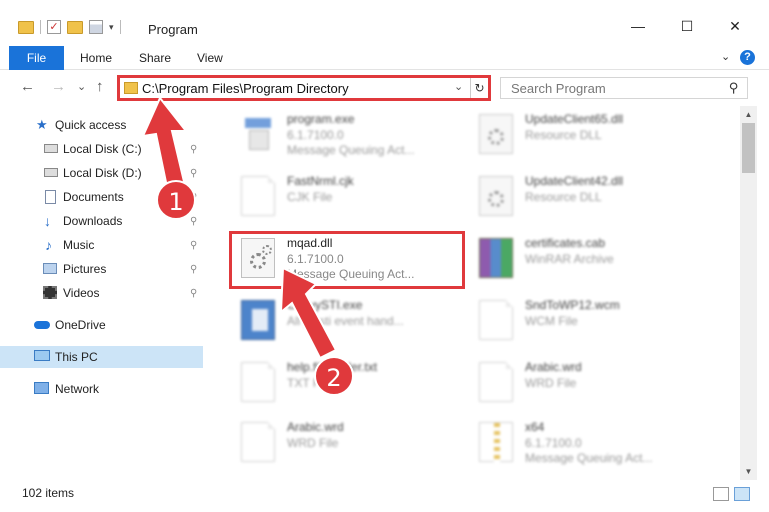 The image size is (769, 512). I want to click on callout-2: 2, so click(334, 376).